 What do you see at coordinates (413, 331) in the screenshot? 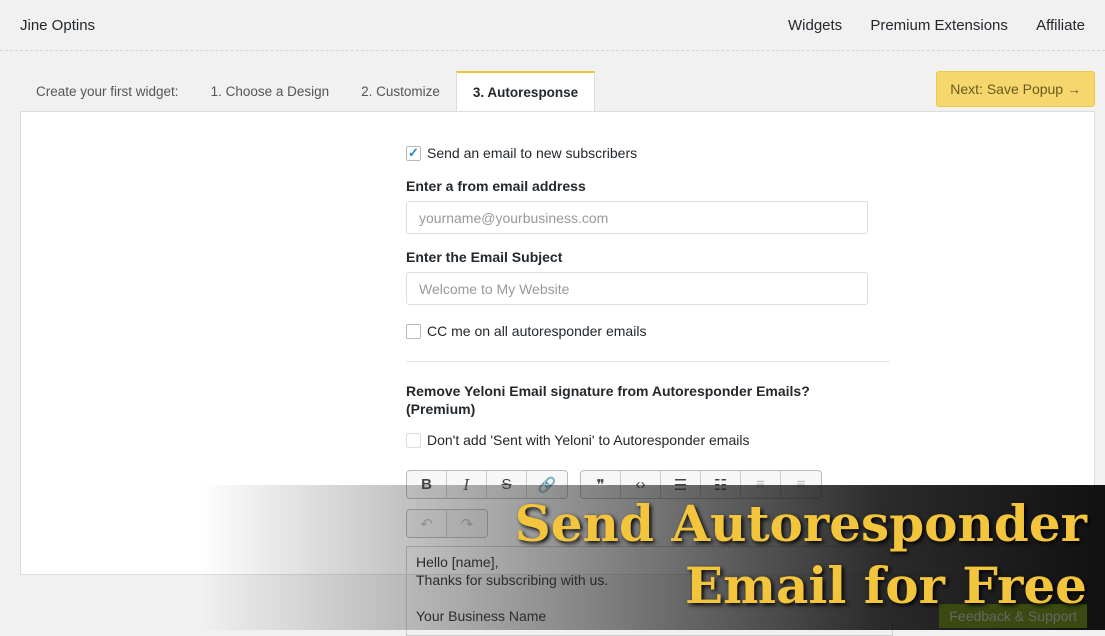
I see `cc-checkbox` at bounding box center [413, 331].